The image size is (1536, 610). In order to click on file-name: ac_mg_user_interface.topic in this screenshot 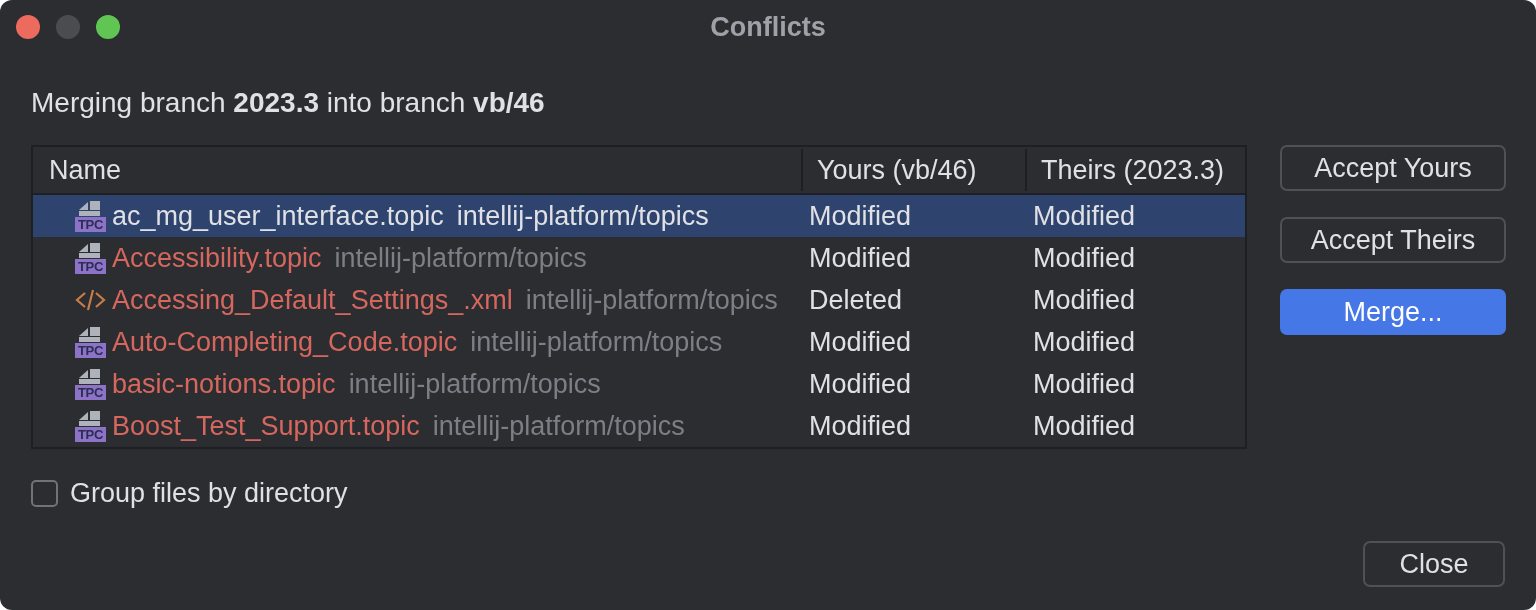, I will do `click(278, 216)`.